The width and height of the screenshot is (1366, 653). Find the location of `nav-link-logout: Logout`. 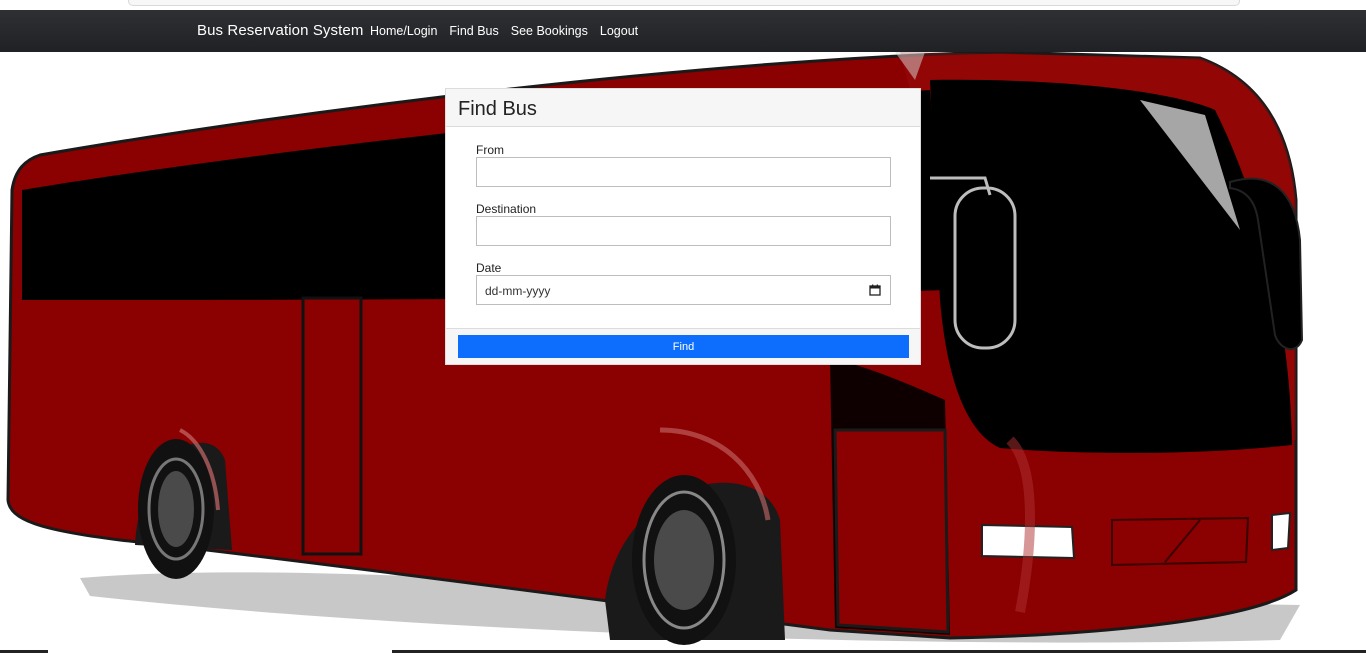

nav-link-logout: Logout is located at coordinates (619, 31).